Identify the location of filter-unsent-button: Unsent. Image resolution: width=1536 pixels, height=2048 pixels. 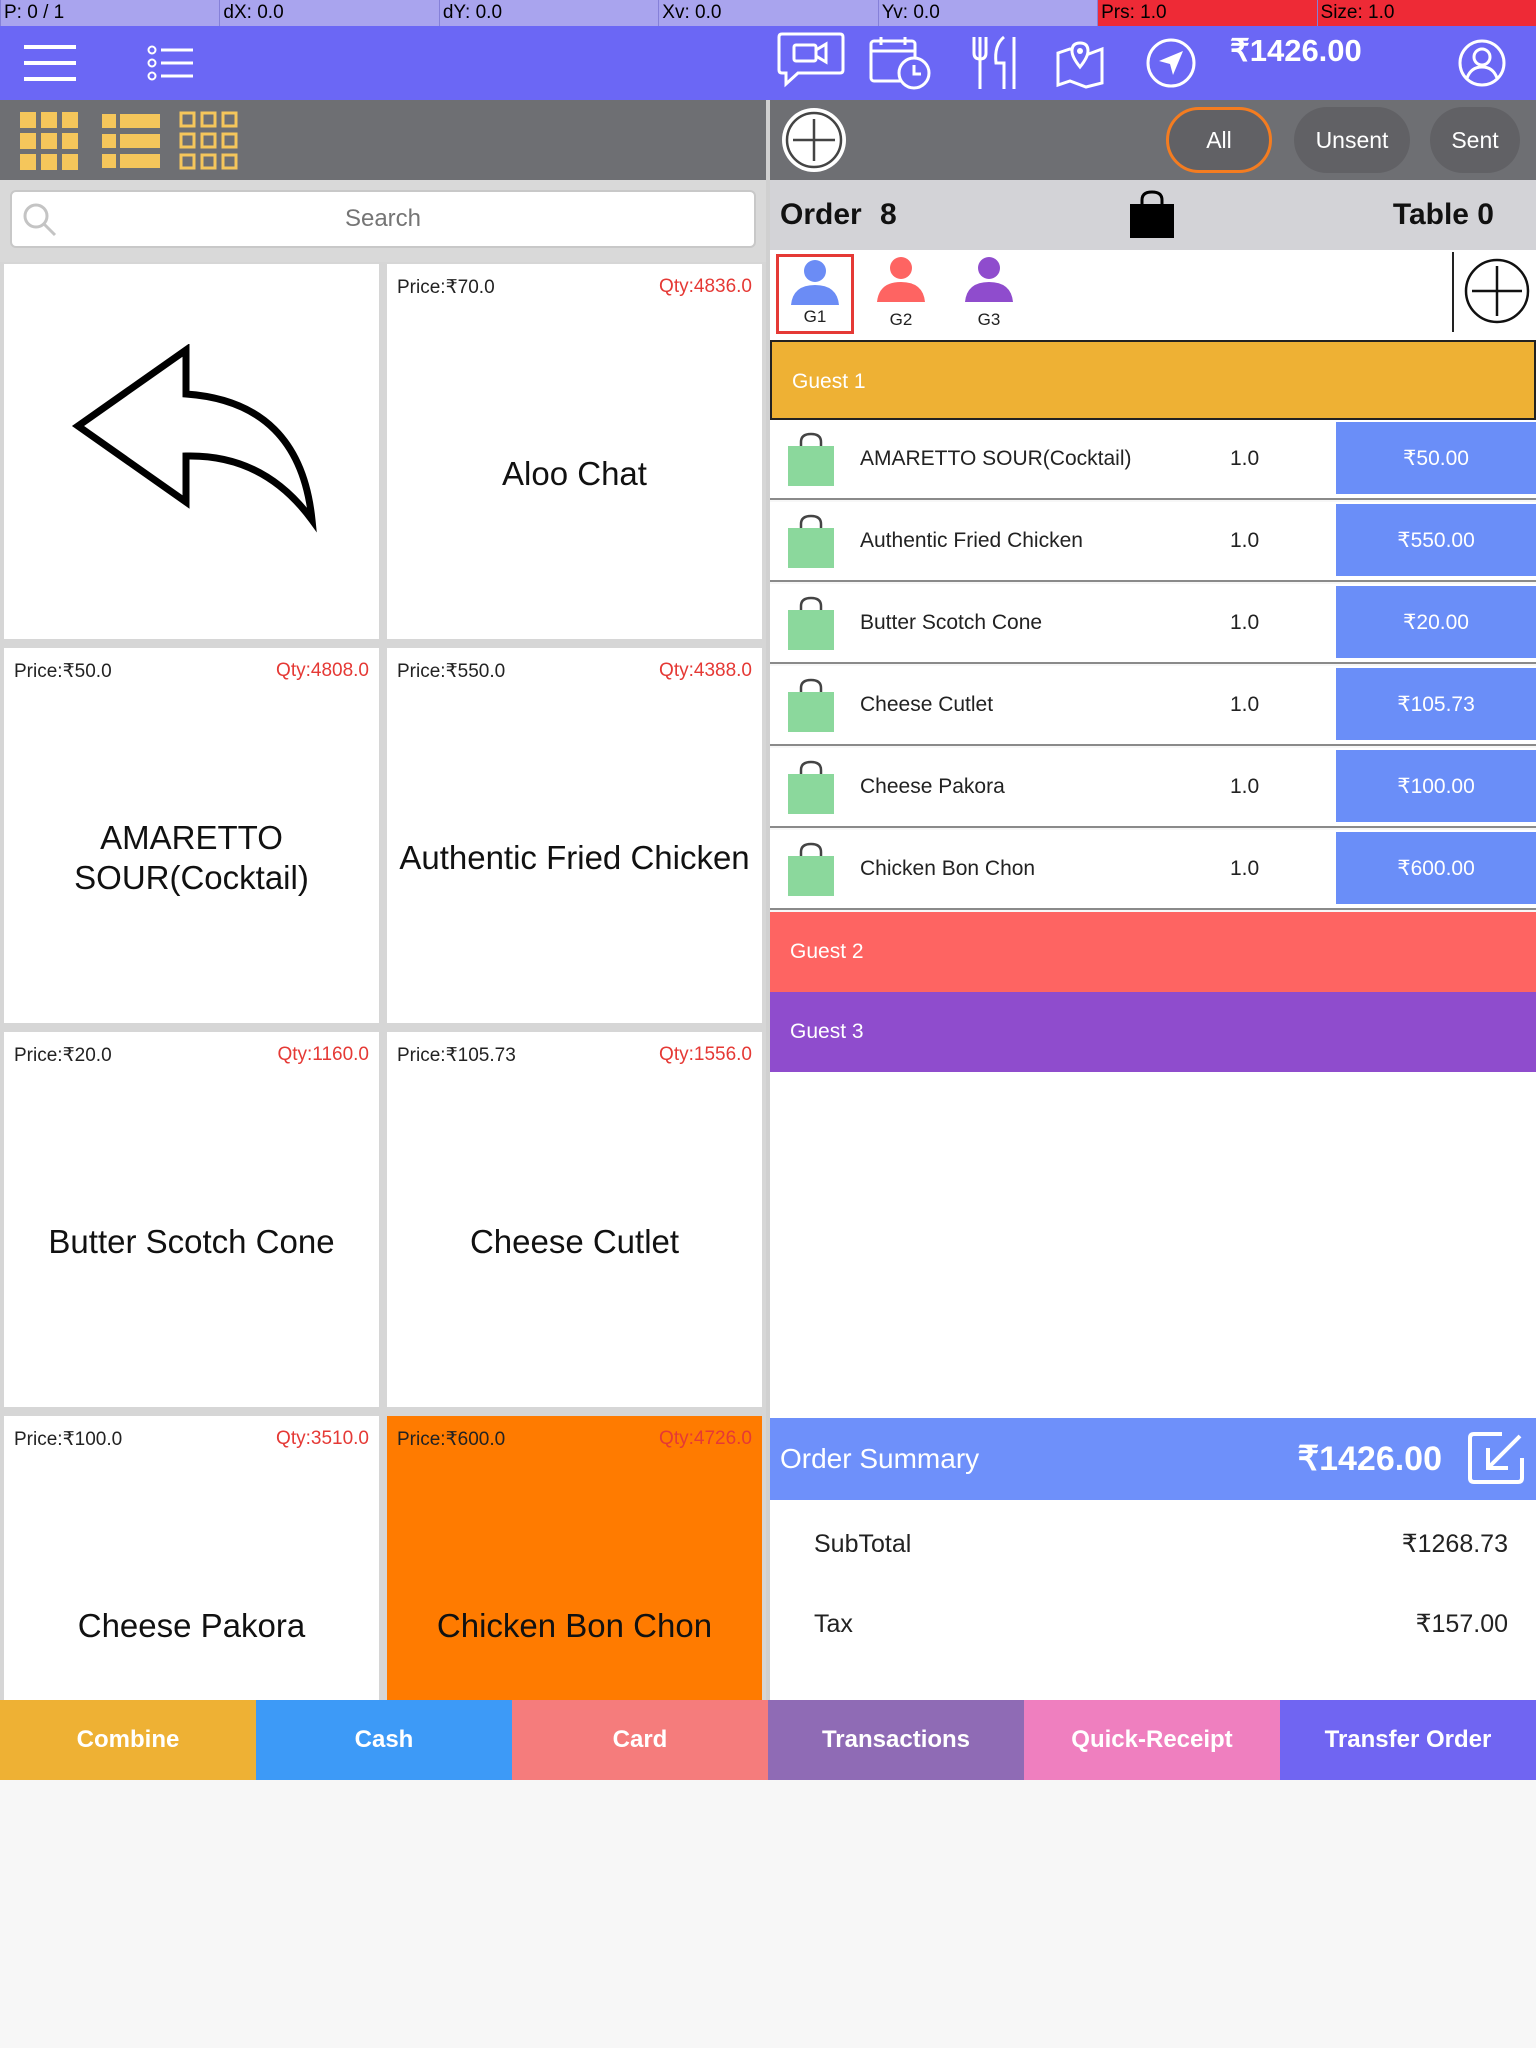
(1352, 140).